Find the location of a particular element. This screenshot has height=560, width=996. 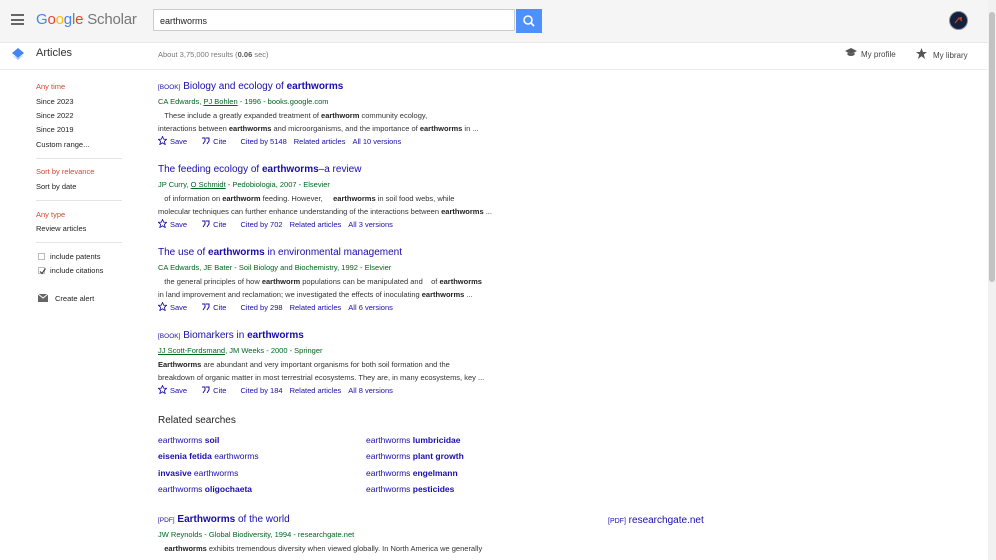

related-highlight: pesticides is located at coordinates (433, 489).